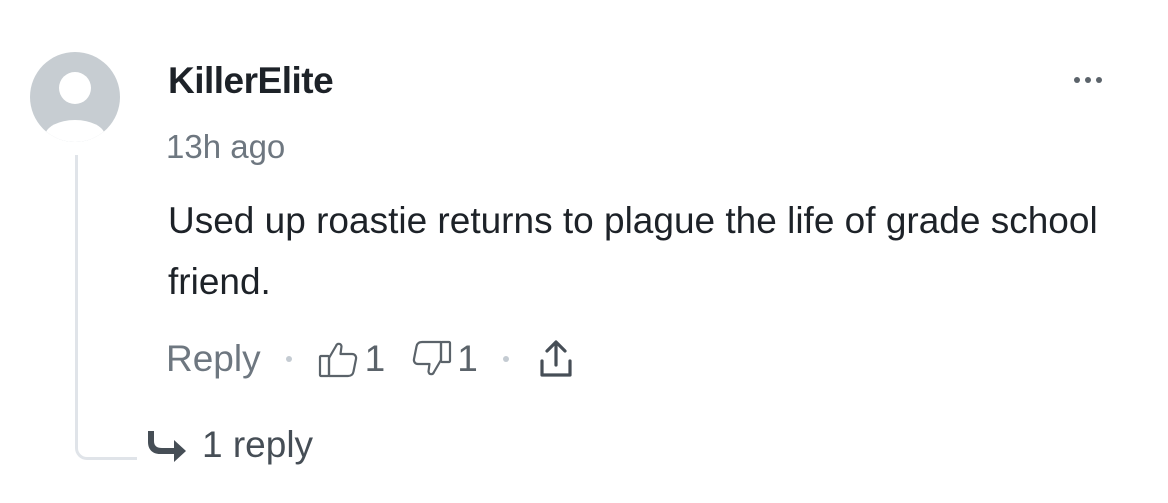 This screenshot has width=1168, height=503. What do you see at coordinates (467, 358) in the screenshot?
I see `downvote-count: 1` at bounding box center [467, 358].